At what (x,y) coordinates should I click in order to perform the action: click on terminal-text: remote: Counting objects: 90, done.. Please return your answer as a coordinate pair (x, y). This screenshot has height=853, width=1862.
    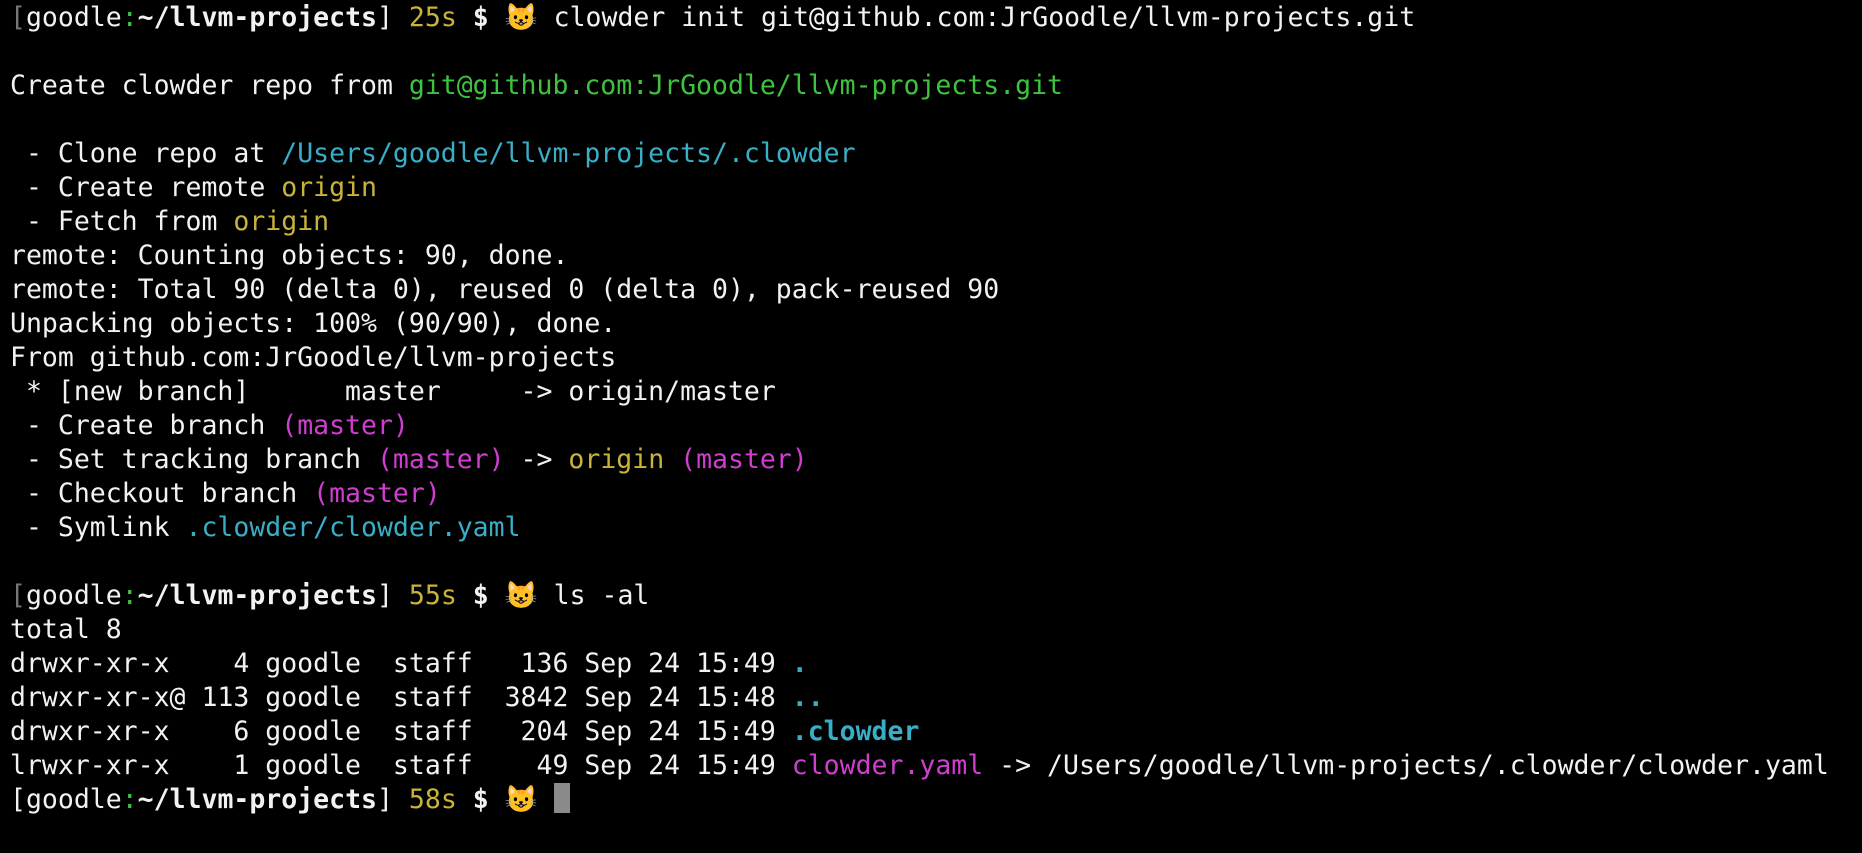
    Looking at the image, I should click on (289, 255).